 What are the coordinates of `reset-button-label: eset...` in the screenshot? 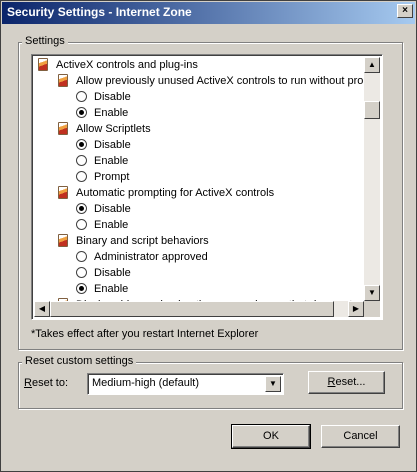 It's located at (350, 382).